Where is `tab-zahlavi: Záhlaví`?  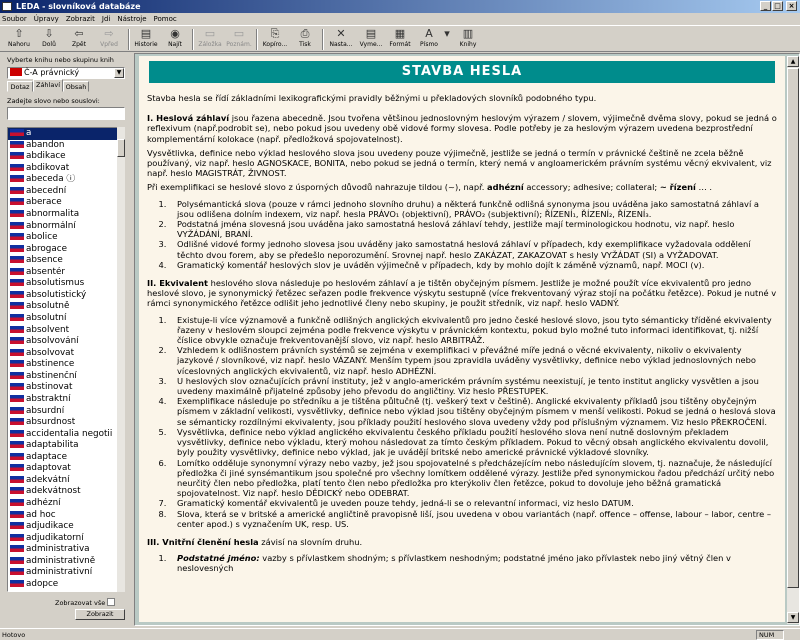 tab-zahlavi: Záhlaví is located at coordinates (48, 85).